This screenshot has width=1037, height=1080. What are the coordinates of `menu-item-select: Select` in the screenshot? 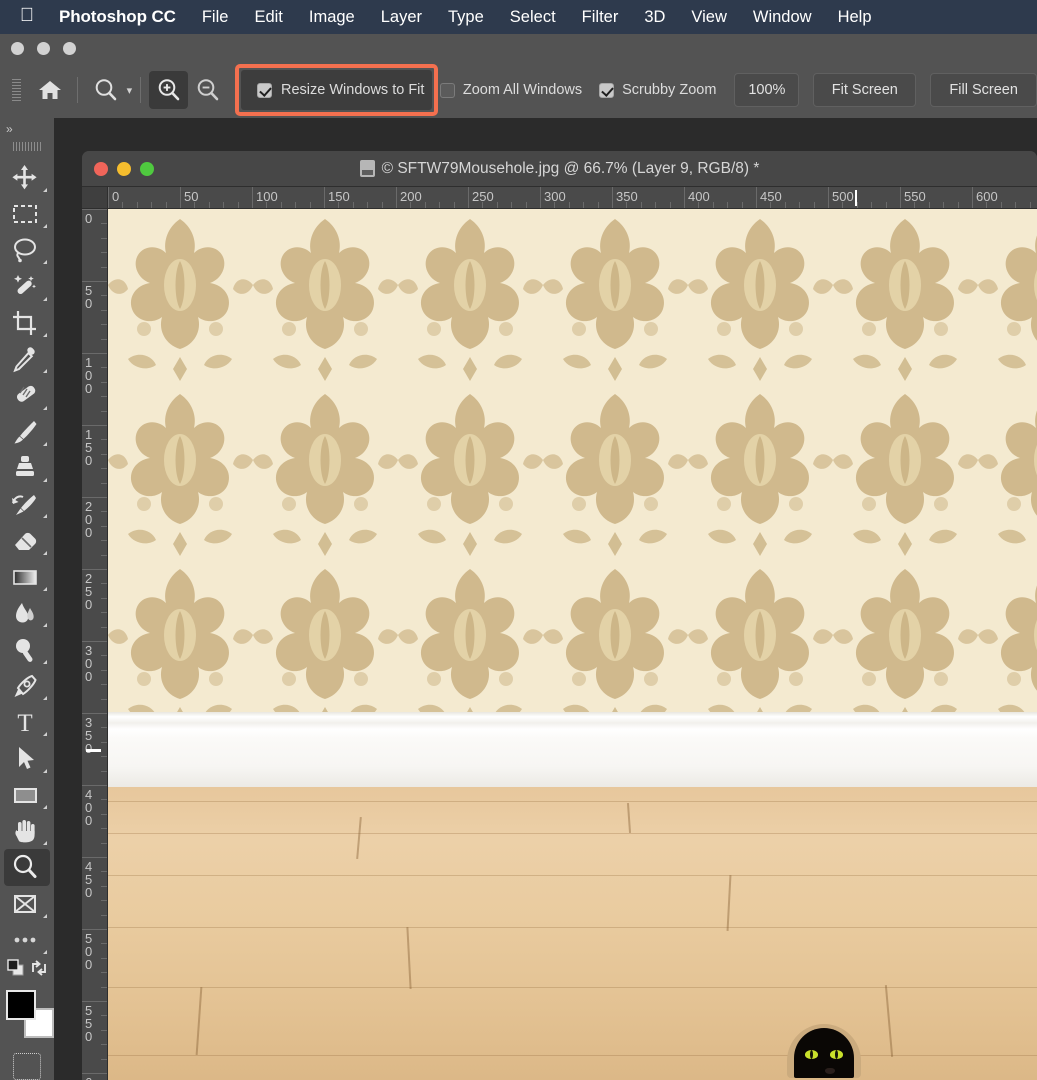 It's located at (533, 17).